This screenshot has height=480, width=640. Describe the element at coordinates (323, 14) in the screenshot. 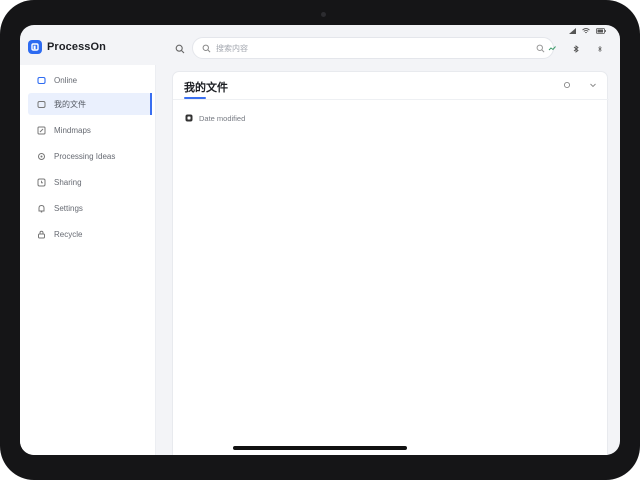

I see `front-camera` at that location.